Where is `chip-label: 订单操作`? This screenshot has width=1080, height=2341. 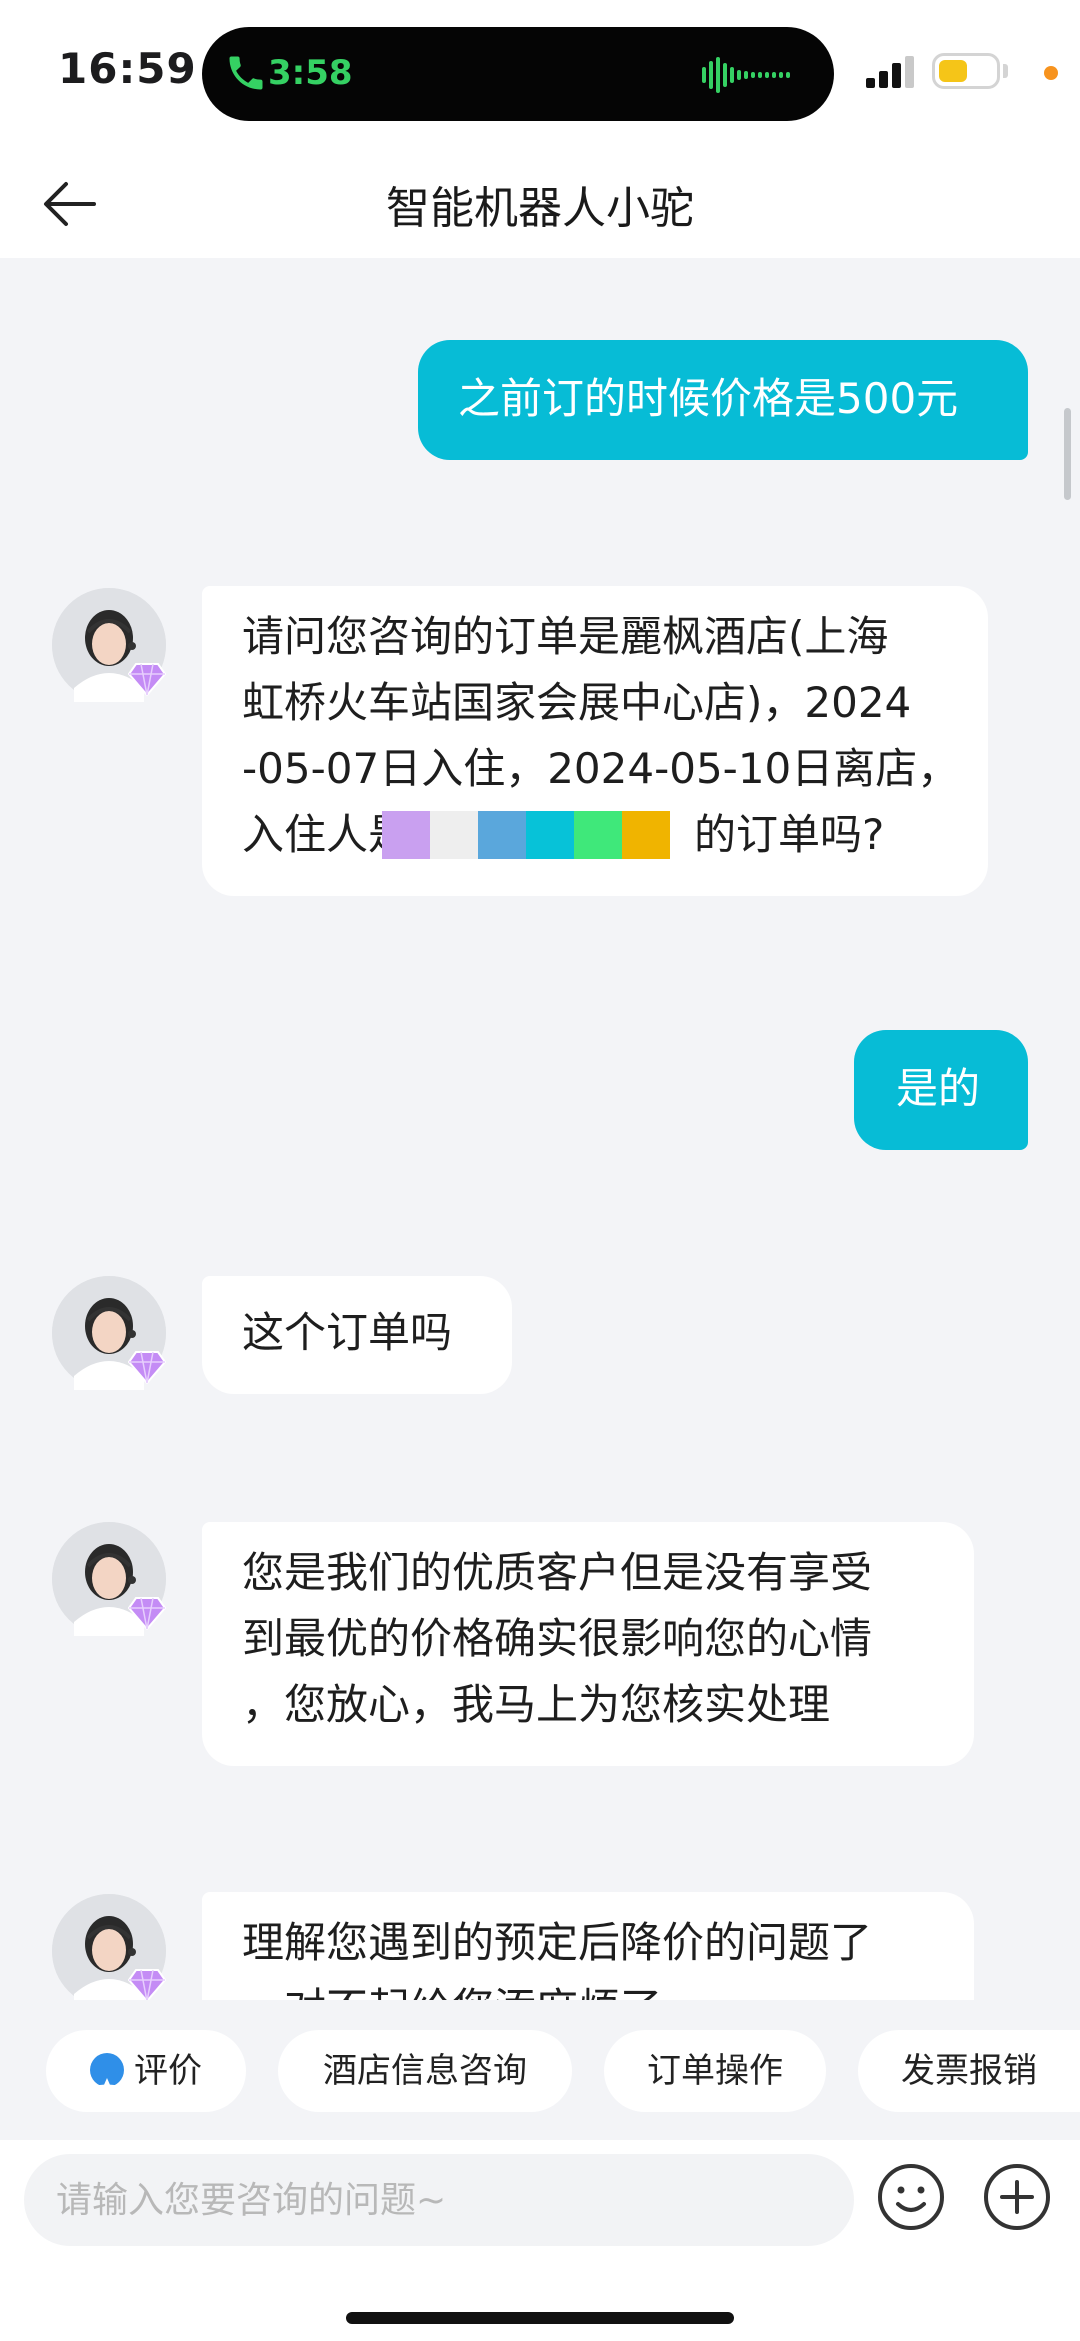 chip-label: 订单操作 is located at coordinates (715, 2071).